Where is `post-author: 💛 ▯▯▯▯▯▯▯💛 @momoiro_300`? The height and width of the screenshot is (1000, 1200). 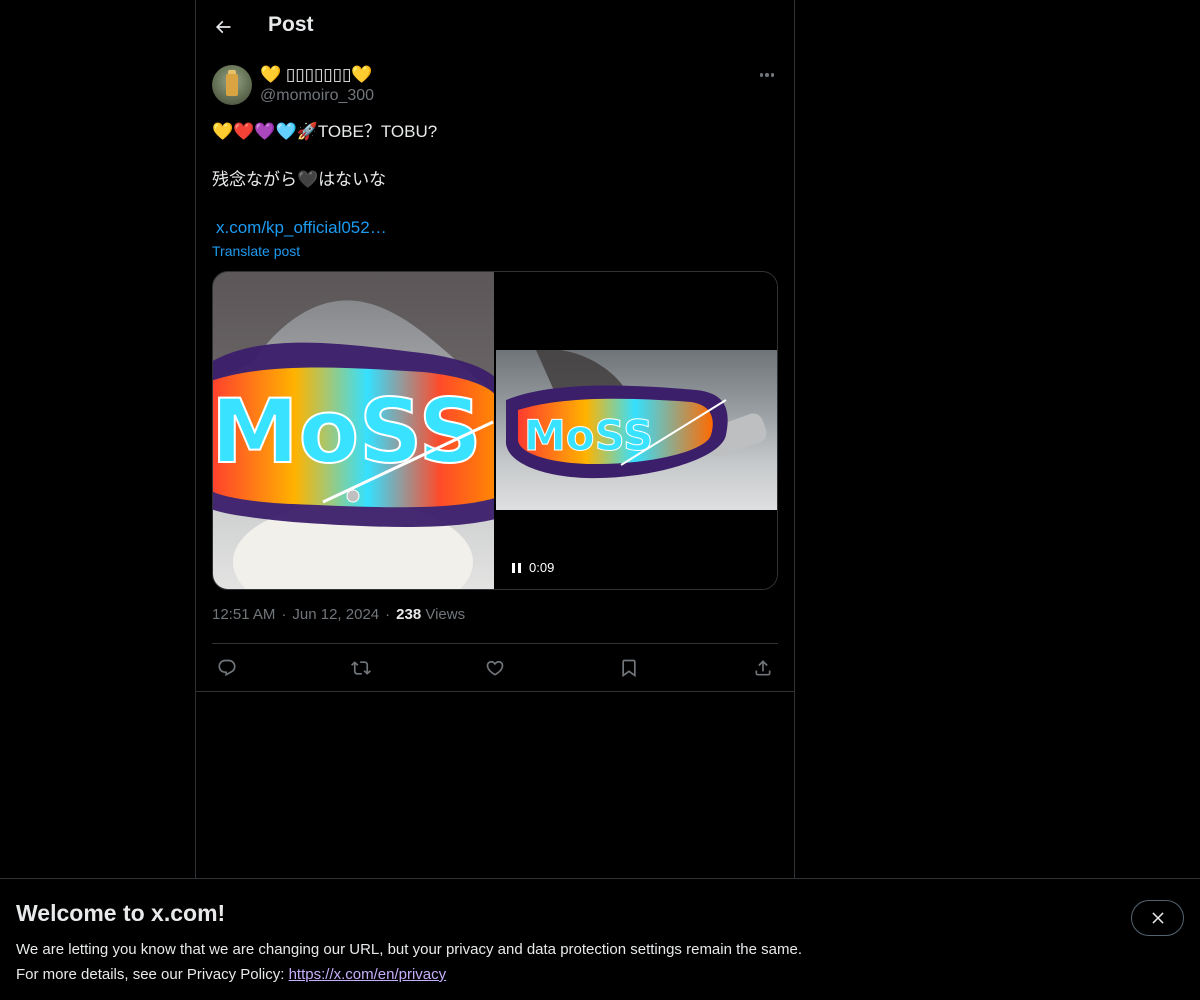 post-author: 💛 ▯▯▯▯▯▯▯💛 @momoiro_300 is located at coordinates (497, 85).